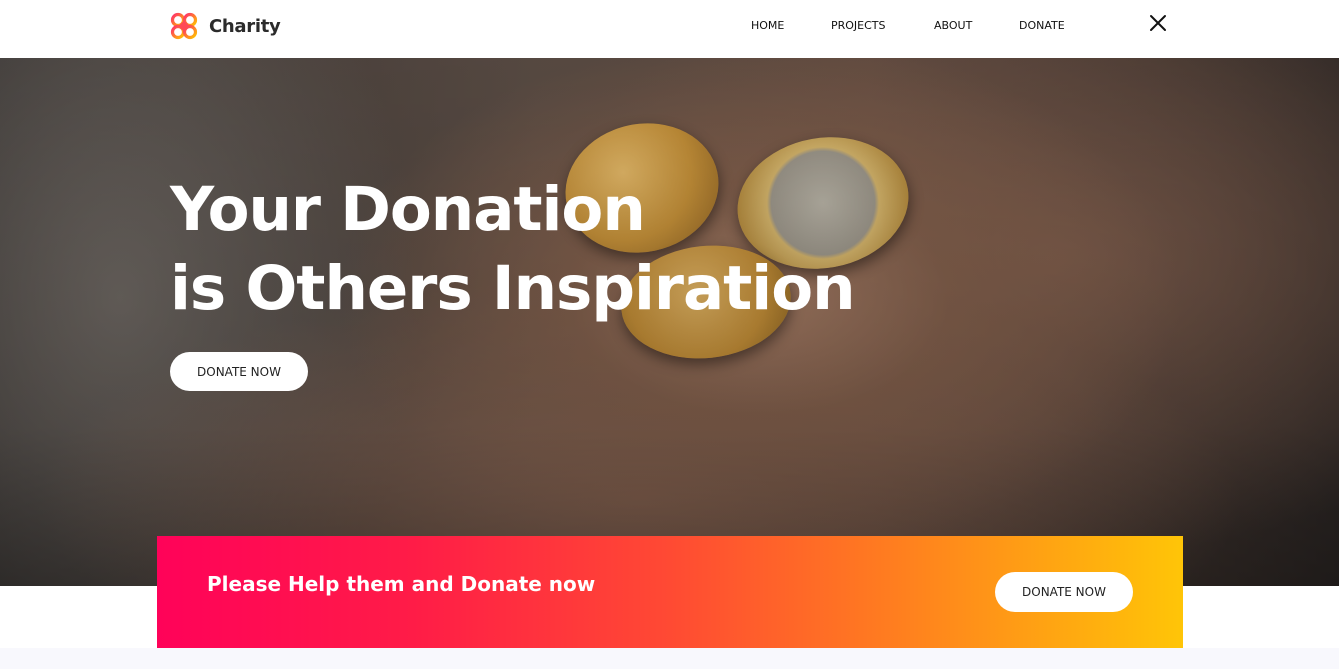 The image size is (1339, 669). I want to click on close-menu-button, so click(1158, 23).